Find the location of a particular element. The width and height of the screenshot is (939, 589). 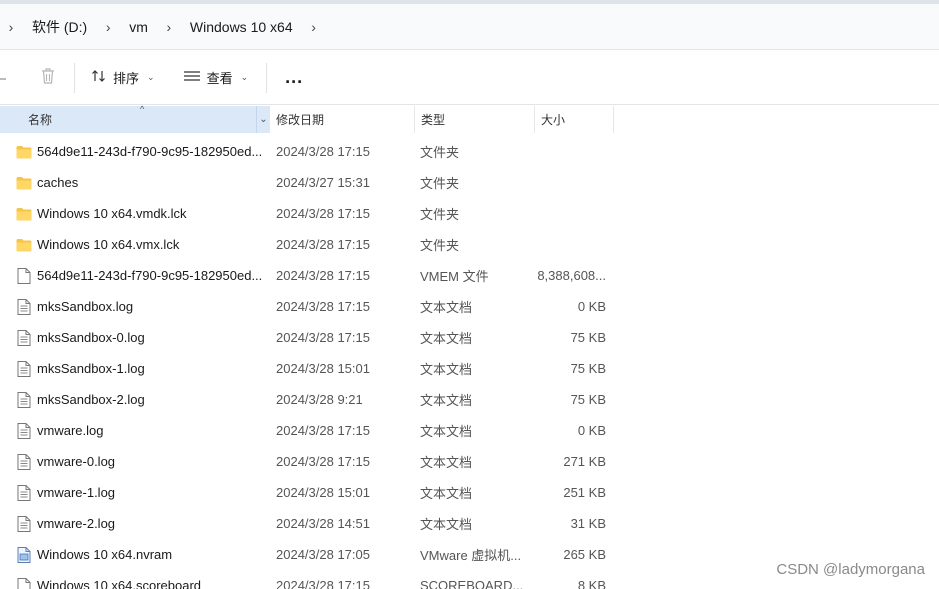

file-name-cell: mksSandbox-1.log is located at coordinates (135, 368).